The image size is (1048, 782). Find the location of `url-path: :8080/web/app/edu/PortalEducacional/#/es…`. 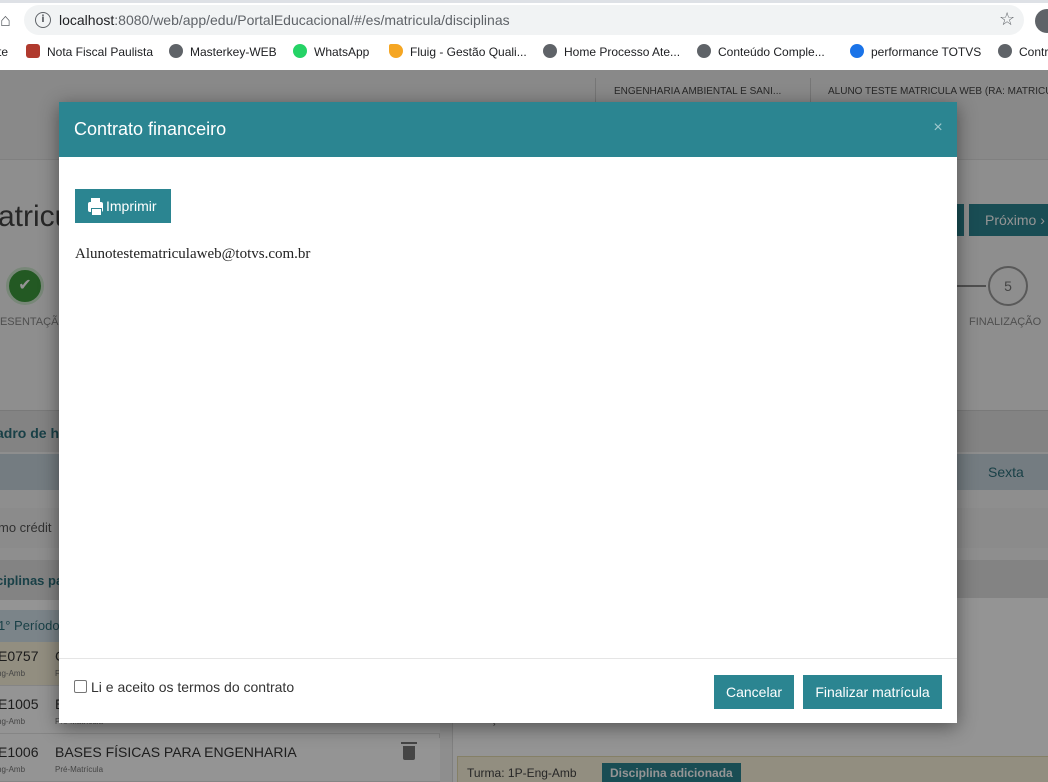

url-path: :8080/web/app/edu/PortalEducacional/#/es… is located at coordinates (312, 20).